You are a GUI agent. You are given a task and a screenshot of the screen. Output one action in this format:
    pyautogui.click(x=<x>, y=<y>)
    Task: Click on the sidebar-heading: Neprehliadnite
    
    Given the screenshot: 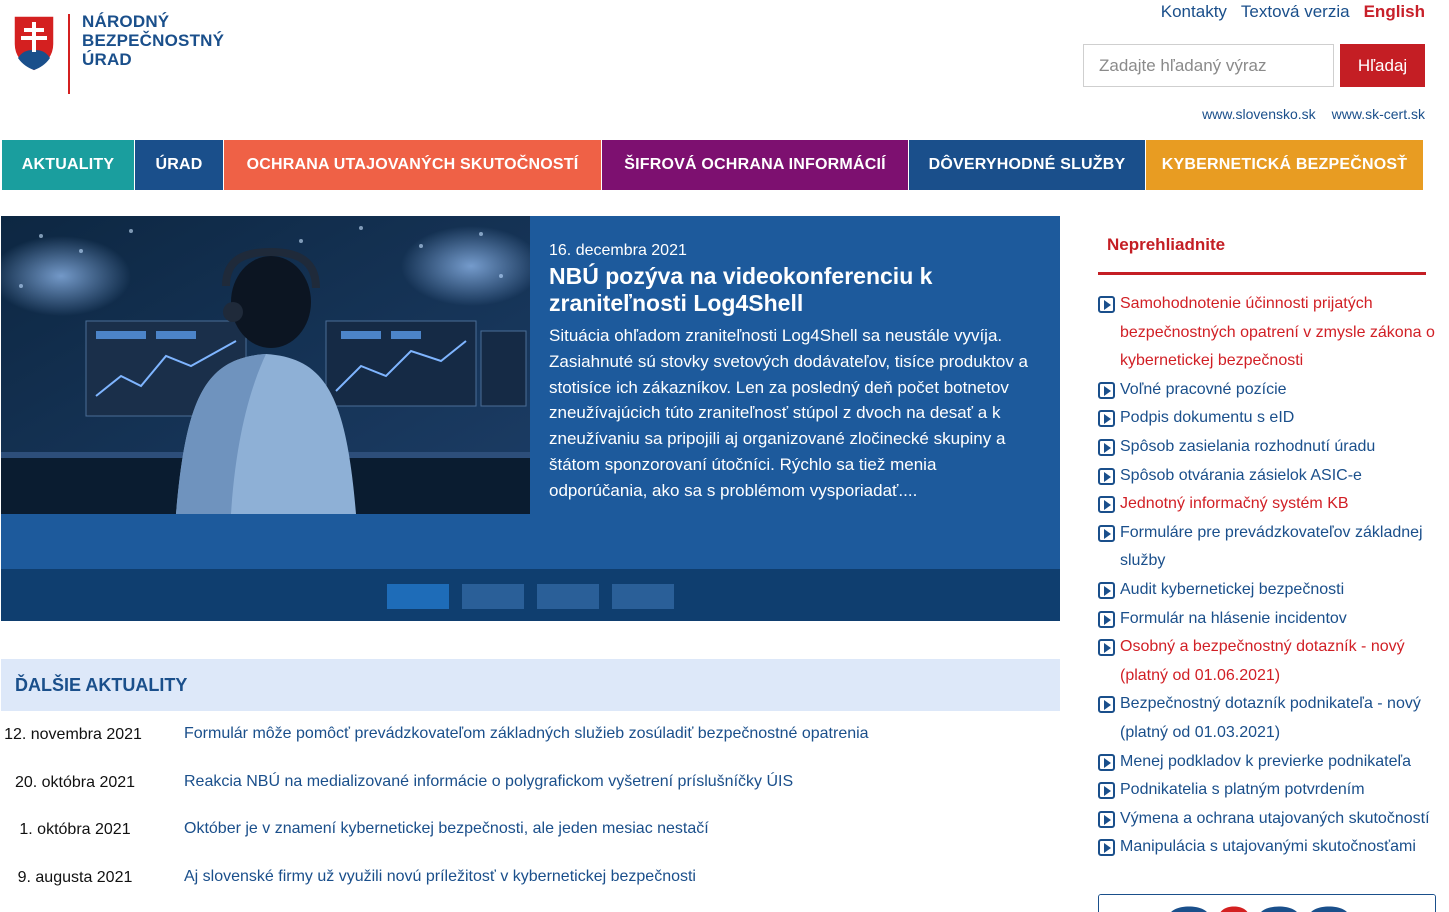 What is the action you would take?
    pyautogui.click(x=1166, y=244)
    